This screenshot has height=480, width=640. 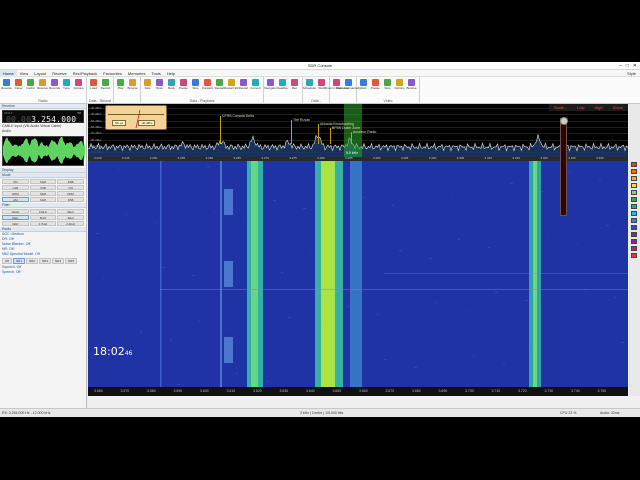 What do you see at coordinates (238, 116) in the screenshot?
I see `station-marker-label: CFRB Canada Delta` at bounding box center [238, 116].